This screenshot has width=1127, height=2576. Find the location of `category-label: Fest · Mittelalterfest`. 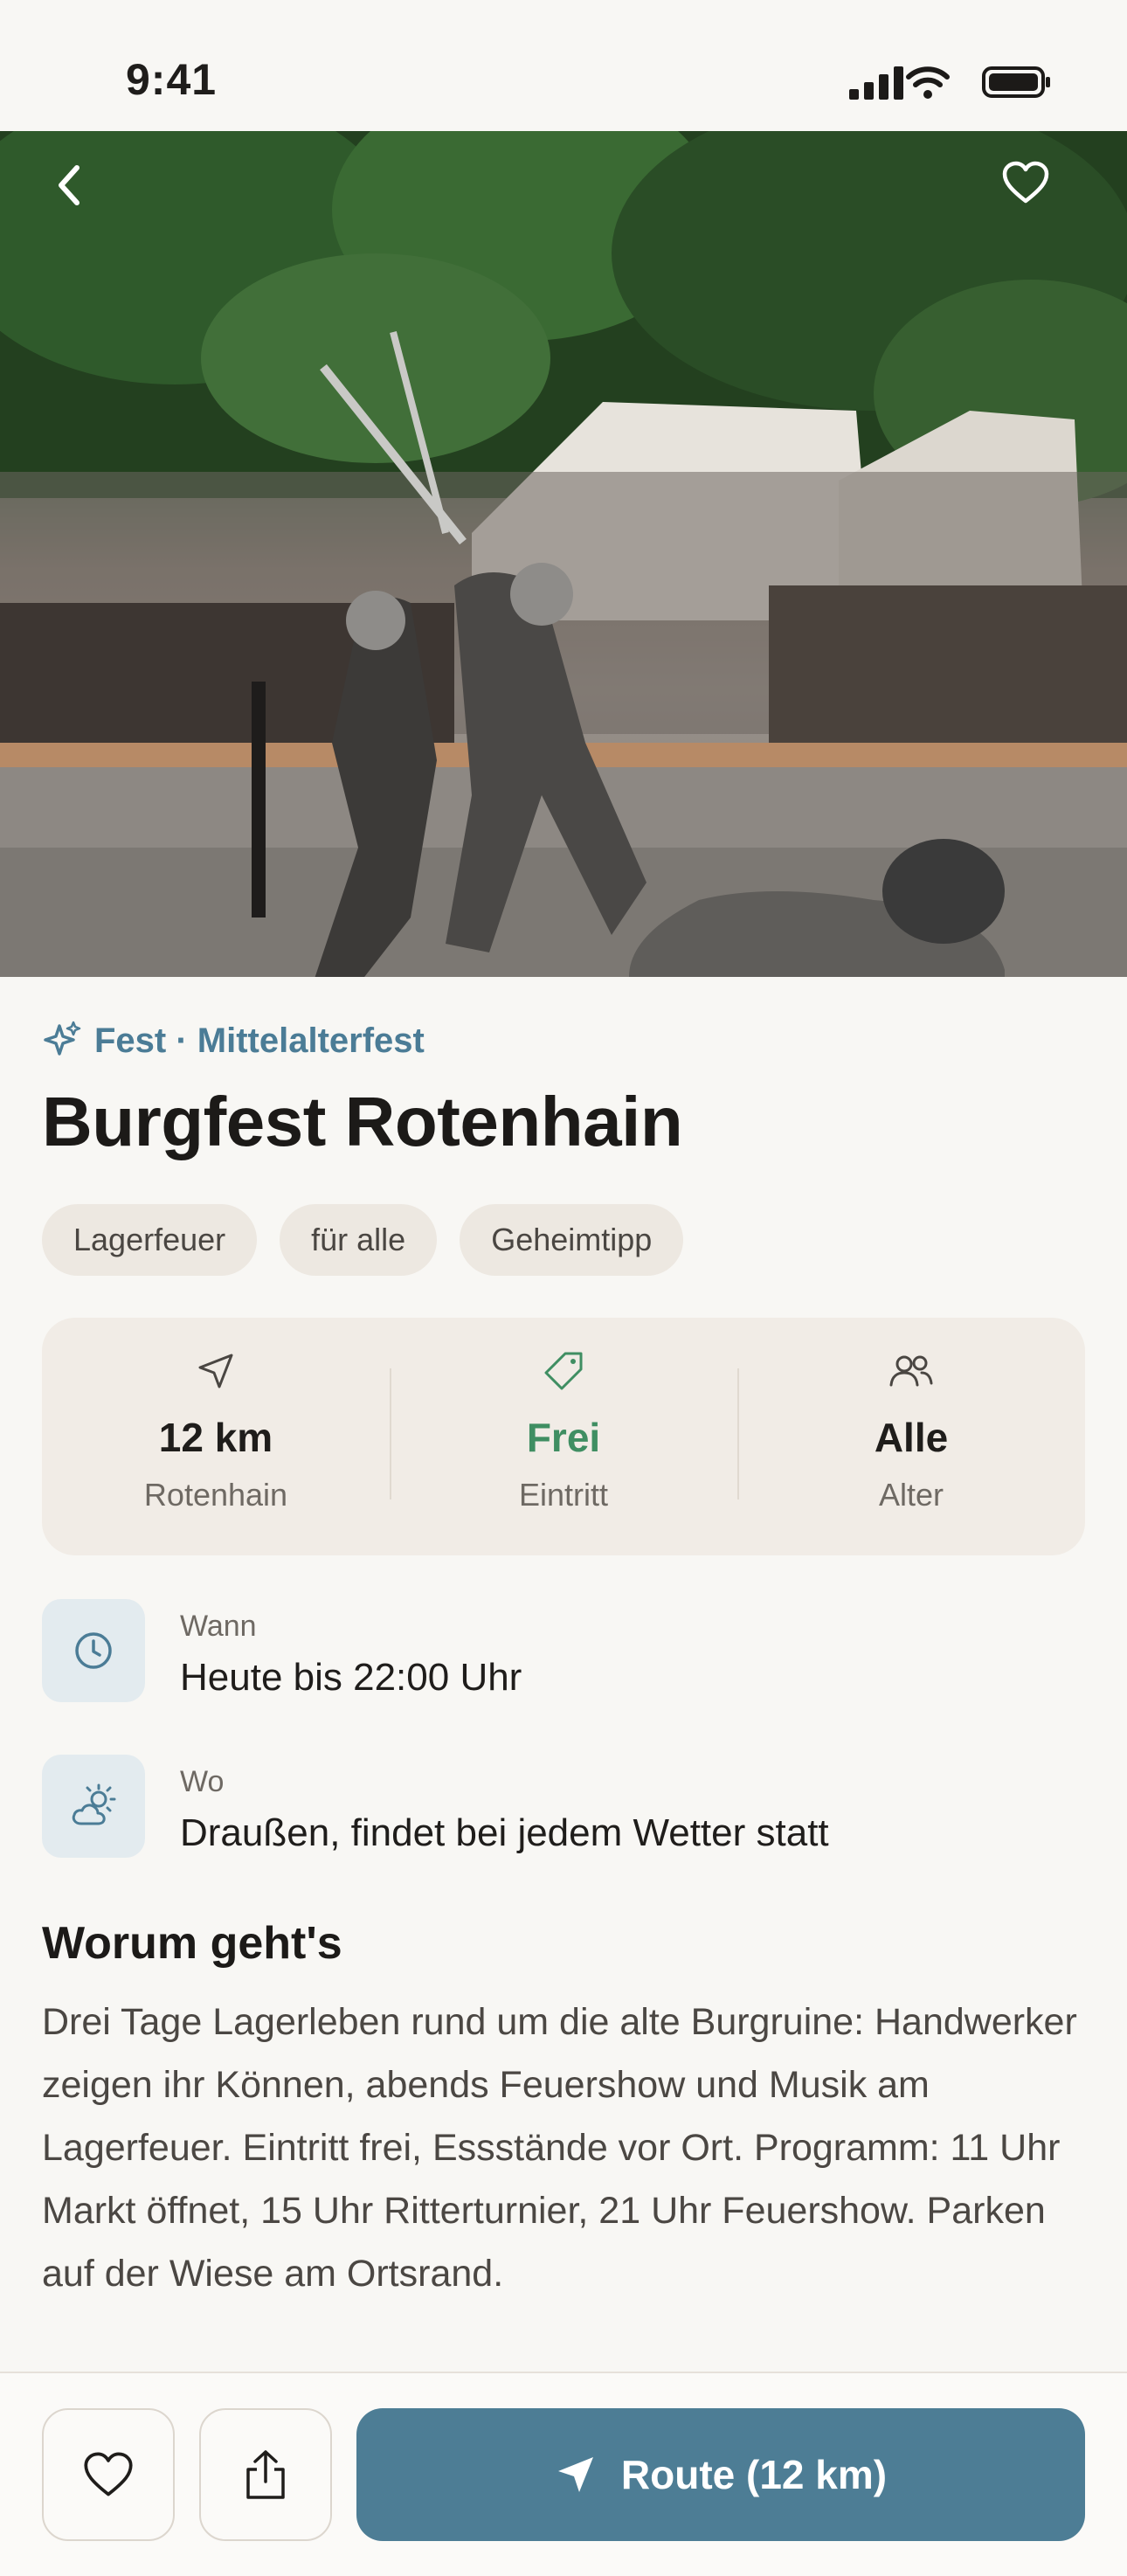

category-label: Fest · Mittelalterfest is located at coordinates (259, 1040).